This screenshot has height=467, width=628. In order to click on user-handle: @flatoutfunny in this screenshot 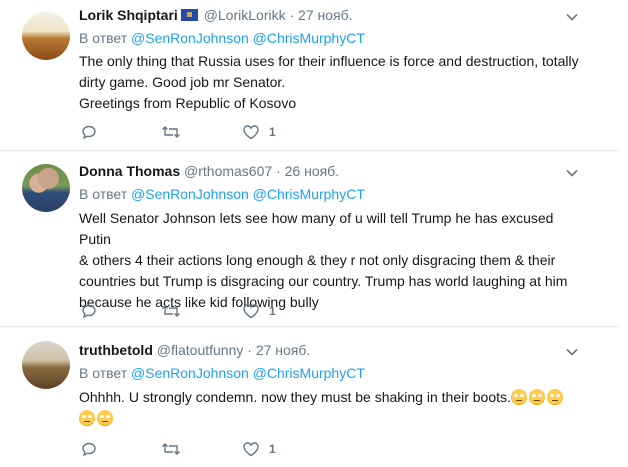, I will do `click(200, 350)`.